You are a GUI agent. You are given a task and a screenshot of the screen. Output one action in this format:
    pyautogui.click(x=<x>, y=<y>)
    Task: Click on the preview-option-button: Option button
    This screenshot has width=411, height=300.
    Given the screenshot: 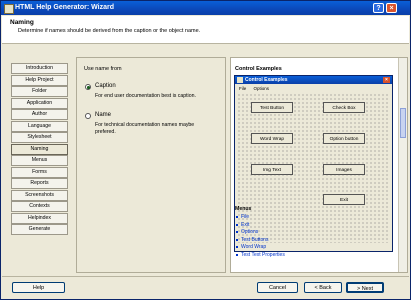 What is the action you would take?
    pyautogui.click(x=344, y=138)
    